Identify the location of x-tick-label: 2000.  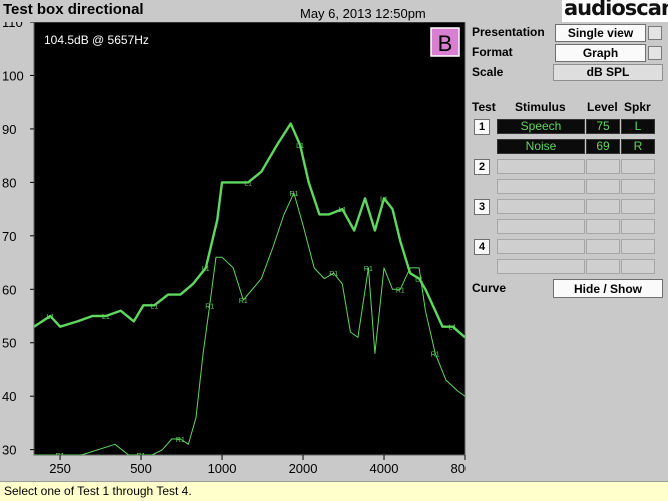
(303, 468).